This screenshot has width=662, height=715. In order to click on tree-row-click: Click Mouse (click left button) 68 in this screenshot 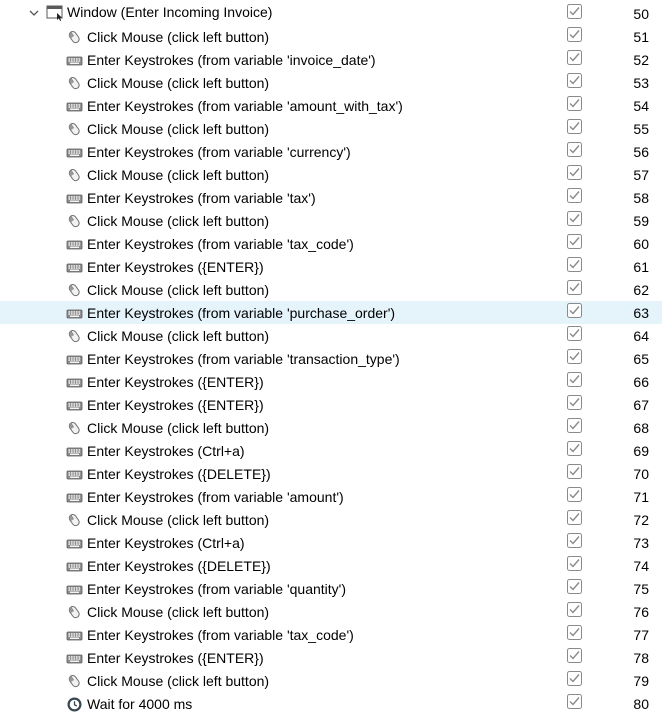, I will do `click(331, 427)`.